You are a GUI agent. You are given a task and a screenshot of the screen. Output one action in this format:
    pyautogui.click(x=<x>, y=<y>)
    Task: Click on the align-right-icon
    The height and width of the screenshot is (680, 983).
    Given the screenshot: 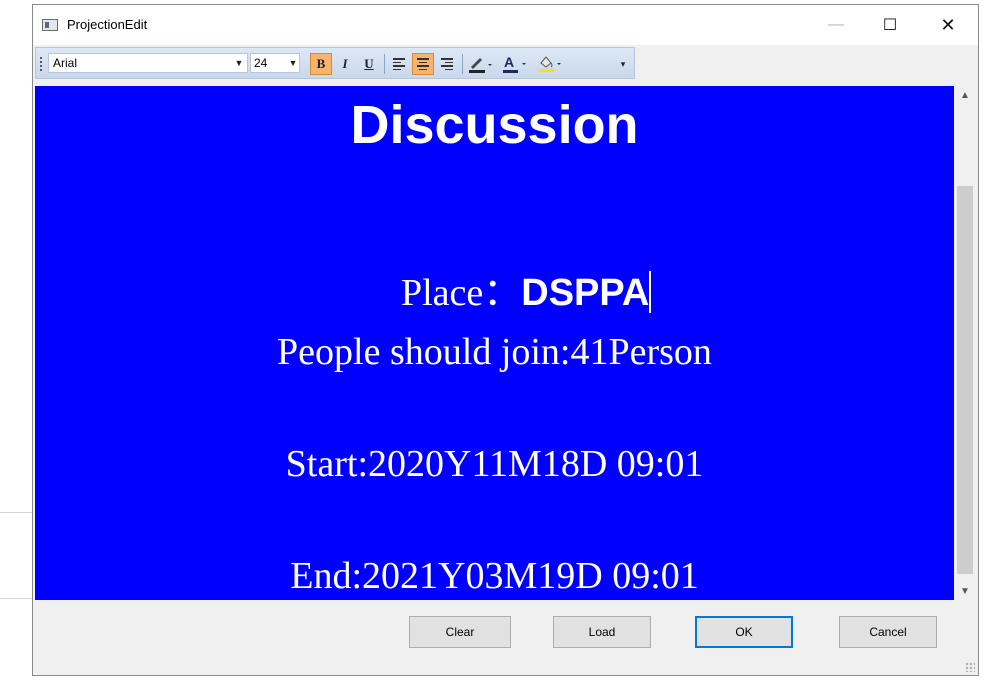 What is the action you would take?
    pyautogui.click(x=447, y=64)
    